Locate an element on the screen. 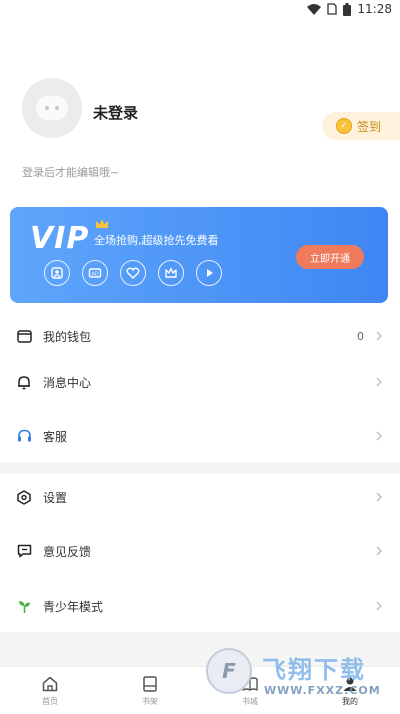 This screenshot has height=714, width=400. tab-bookshelf: 书架 is located at coordinates (150, 690).